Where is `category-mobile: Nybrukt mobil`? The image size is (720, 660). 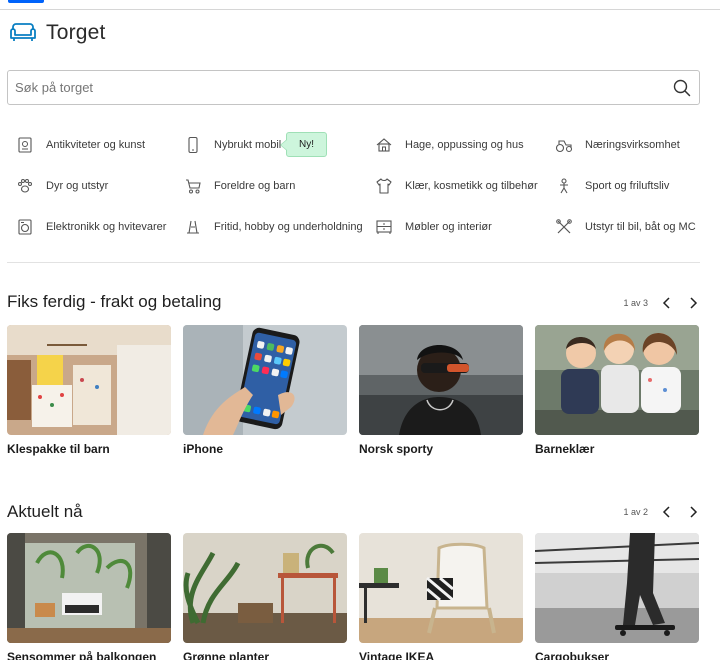
category-mobile: Nybrukt mobil is located at coordinates (232, 145).